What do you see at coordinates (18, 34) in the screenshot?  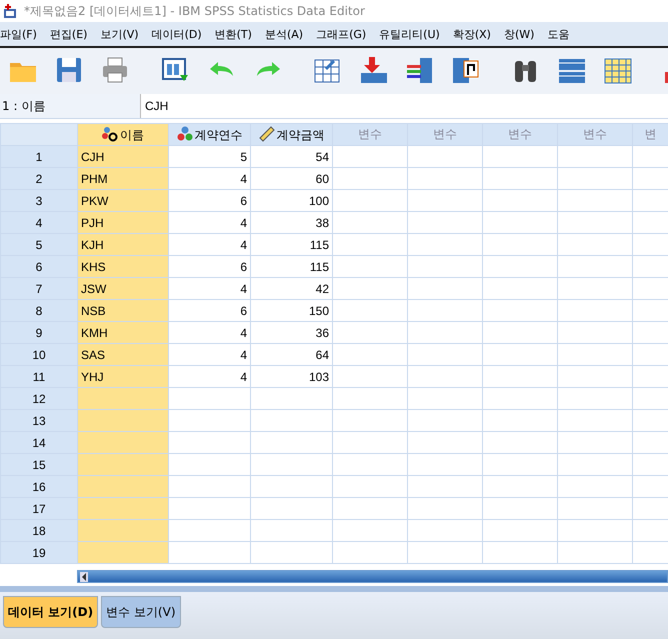 I see `menu-item: 파일(F)` at bounding box center [18, 34].